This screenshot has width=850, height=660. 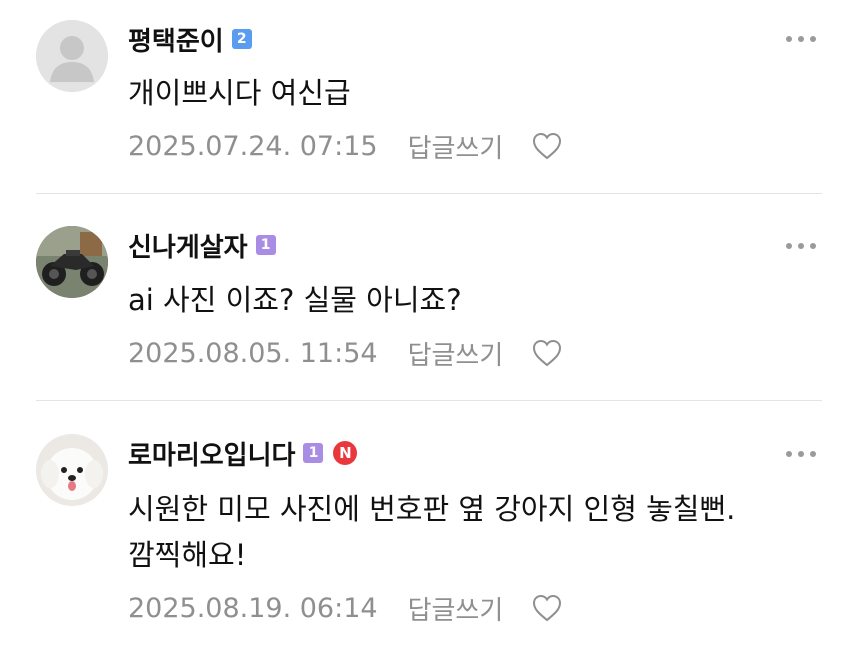 I want to click on comment-text-line: 개이쁘시다 여신급, so click(x=239, y=93).